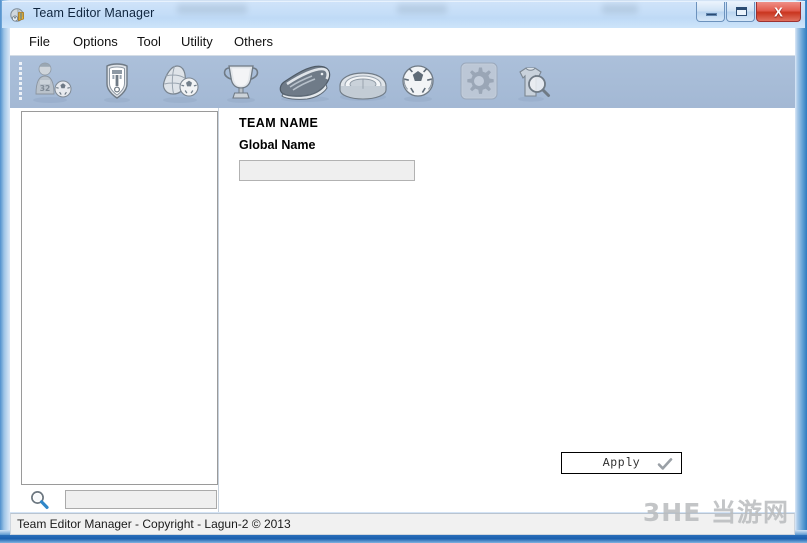 The image size is (807, 543). I want to click on boot-icon, so click(305, 83).